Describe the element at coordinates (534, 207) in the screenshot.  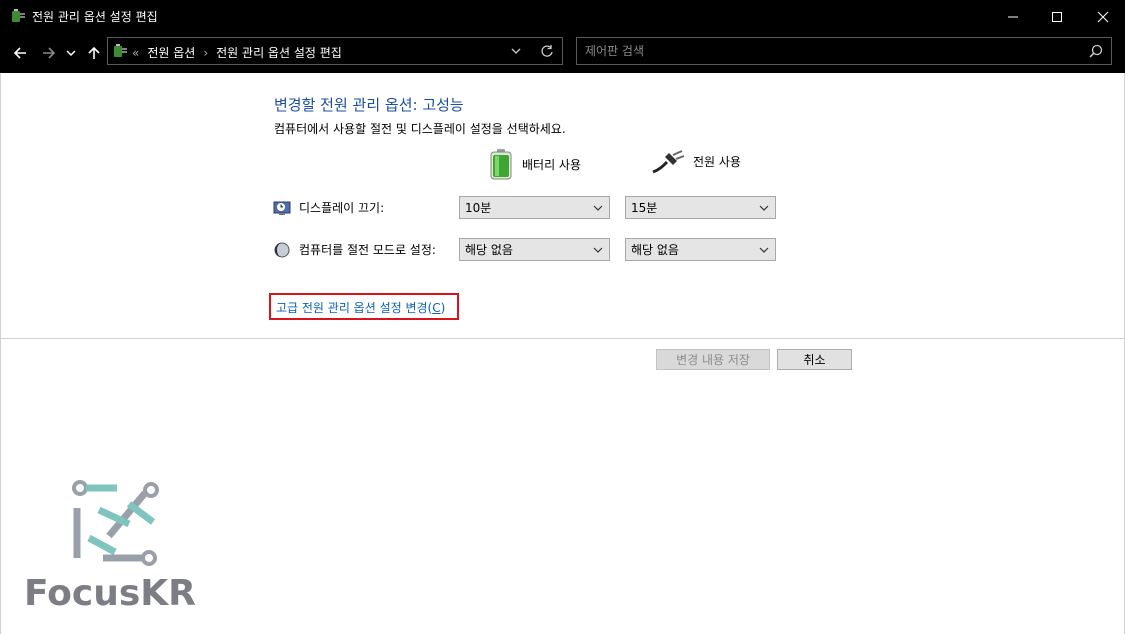
I see `display-off-battery-select: 10분` at that location.